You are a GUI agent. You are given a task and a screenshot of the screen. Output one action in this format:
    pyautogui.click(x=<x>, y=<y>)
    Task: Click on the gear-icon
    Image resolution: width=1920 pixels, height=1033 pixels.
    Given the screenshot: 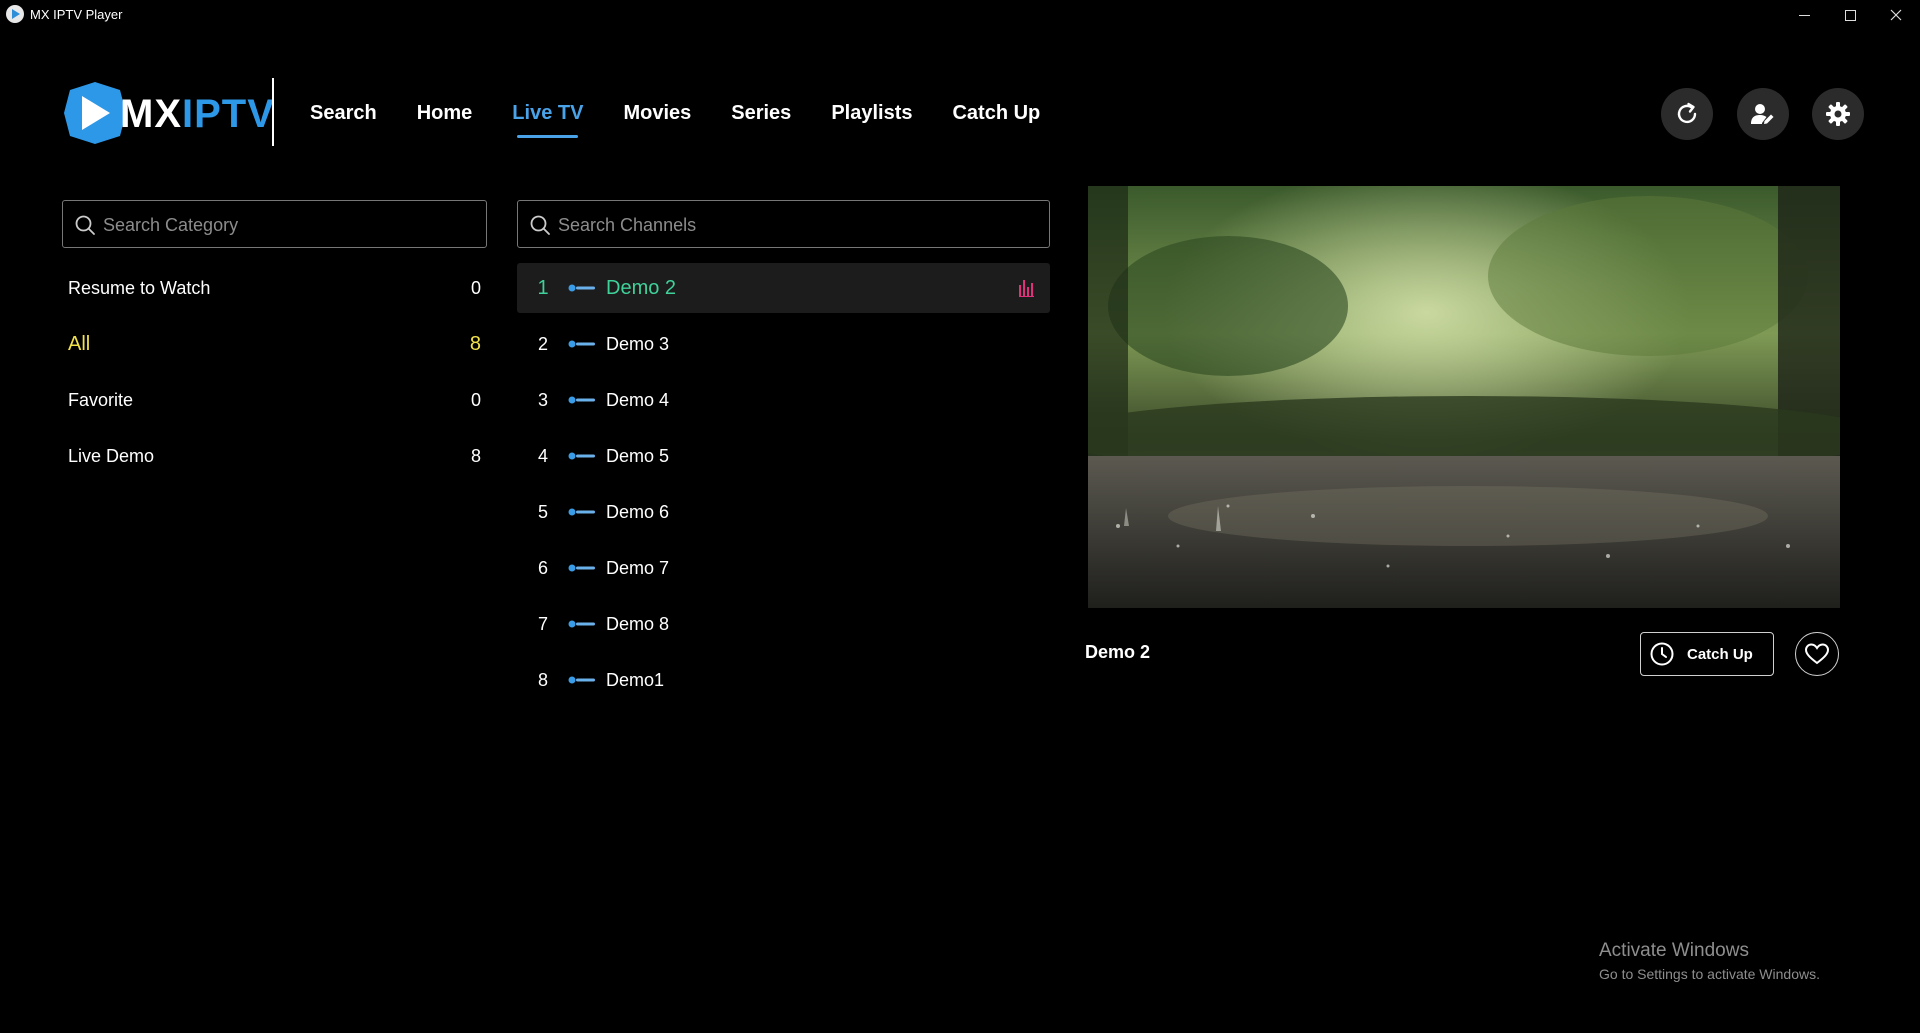 What is the action you would take?
    pyautogui.click(x=1838, y=114)
    